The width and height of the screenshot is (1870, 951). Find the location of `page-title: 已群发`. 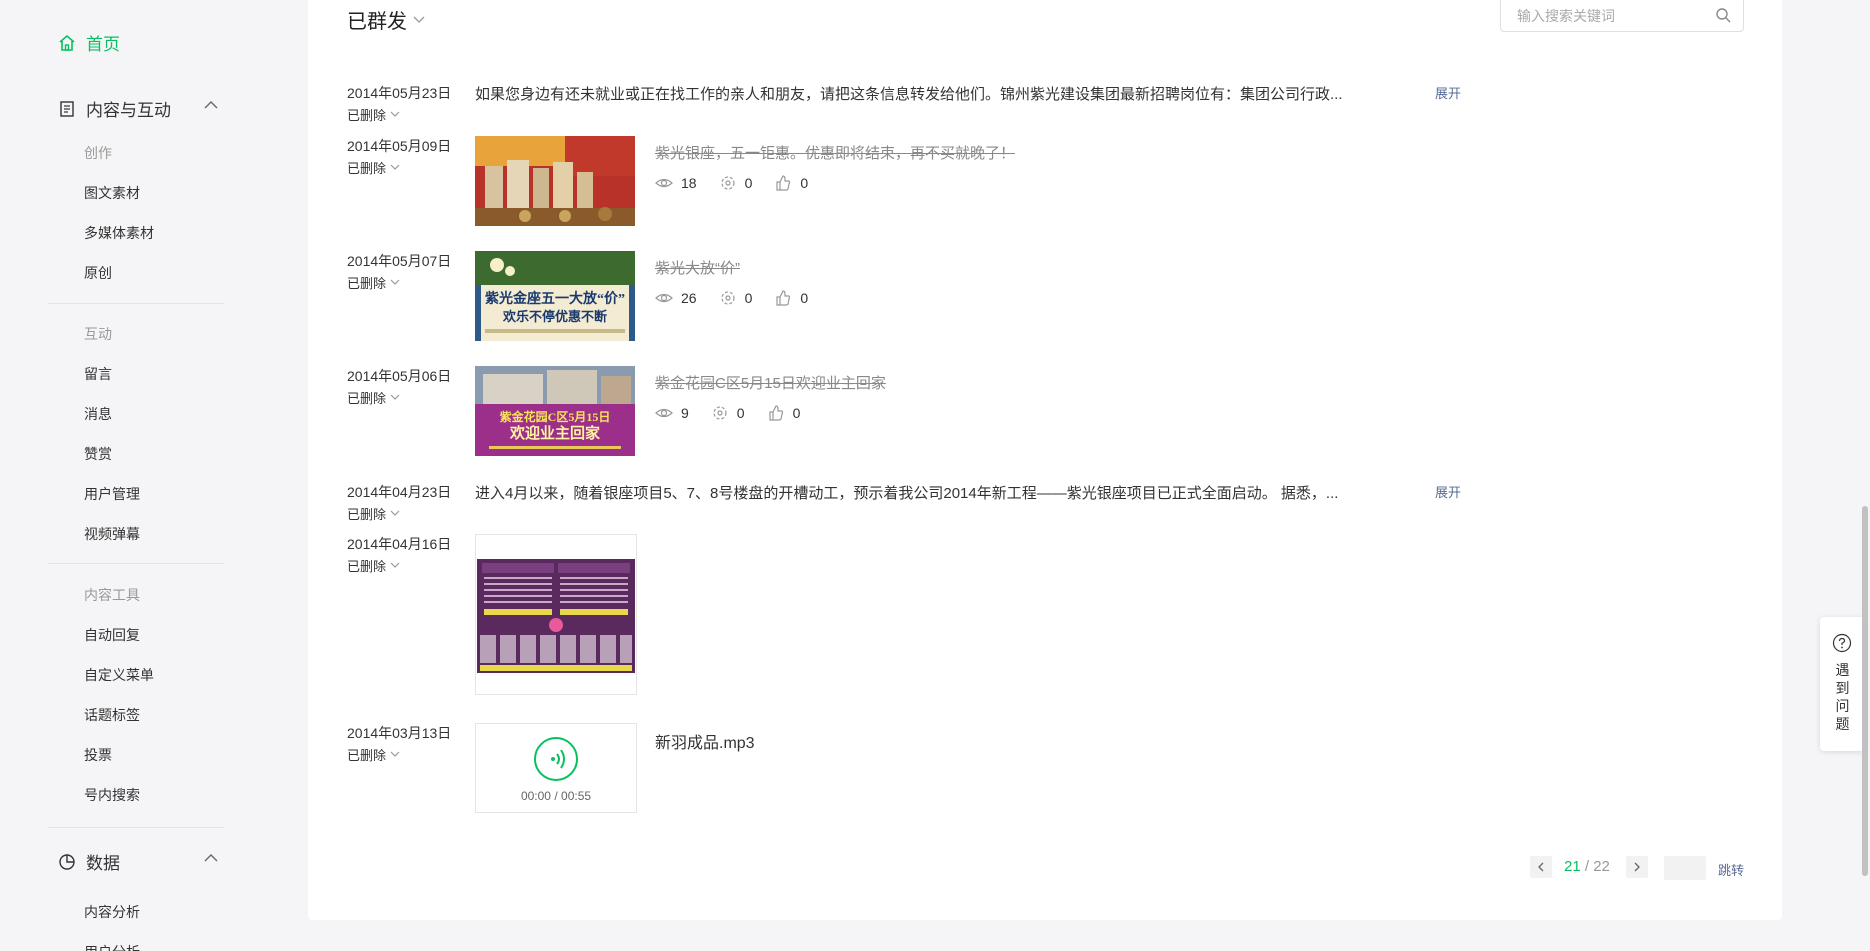

page-title: 已群发 is located at coordinates (386, 19).